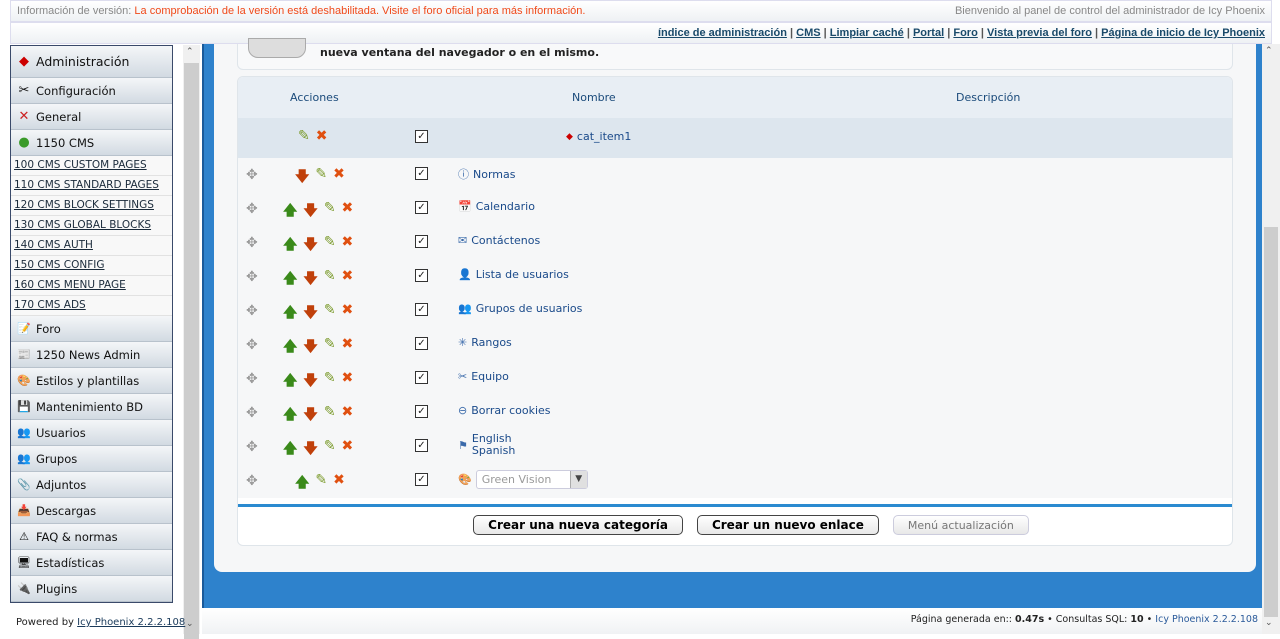  I want to click on sidebar-item: 💾 Mantenimiento BD, so click(91, 407).